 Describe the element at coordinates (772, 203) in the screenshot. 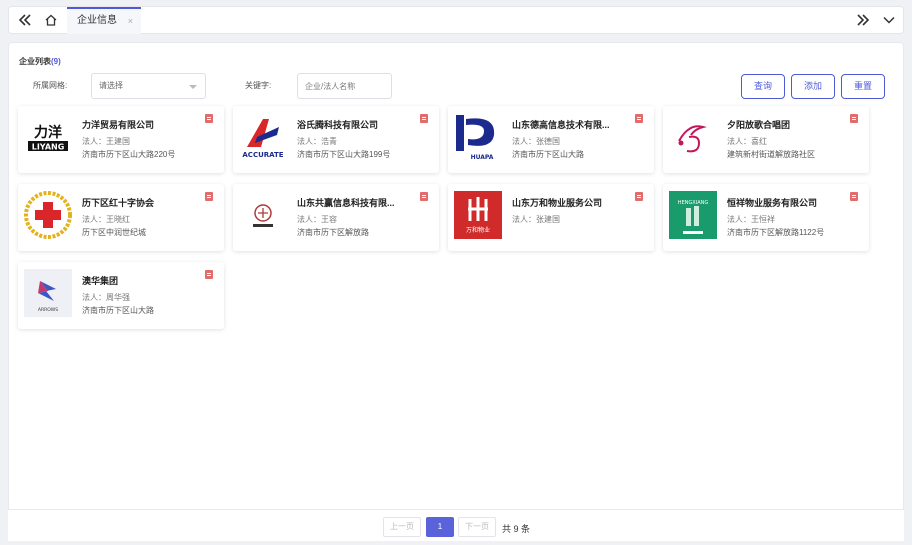

I see `company-name: 恒祥物业服务有限公司` at that location.